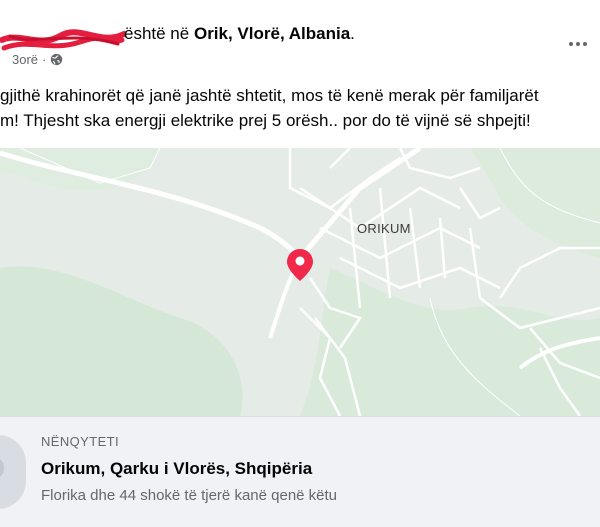  I want to click on redaction-scribble, so click(63, 40).